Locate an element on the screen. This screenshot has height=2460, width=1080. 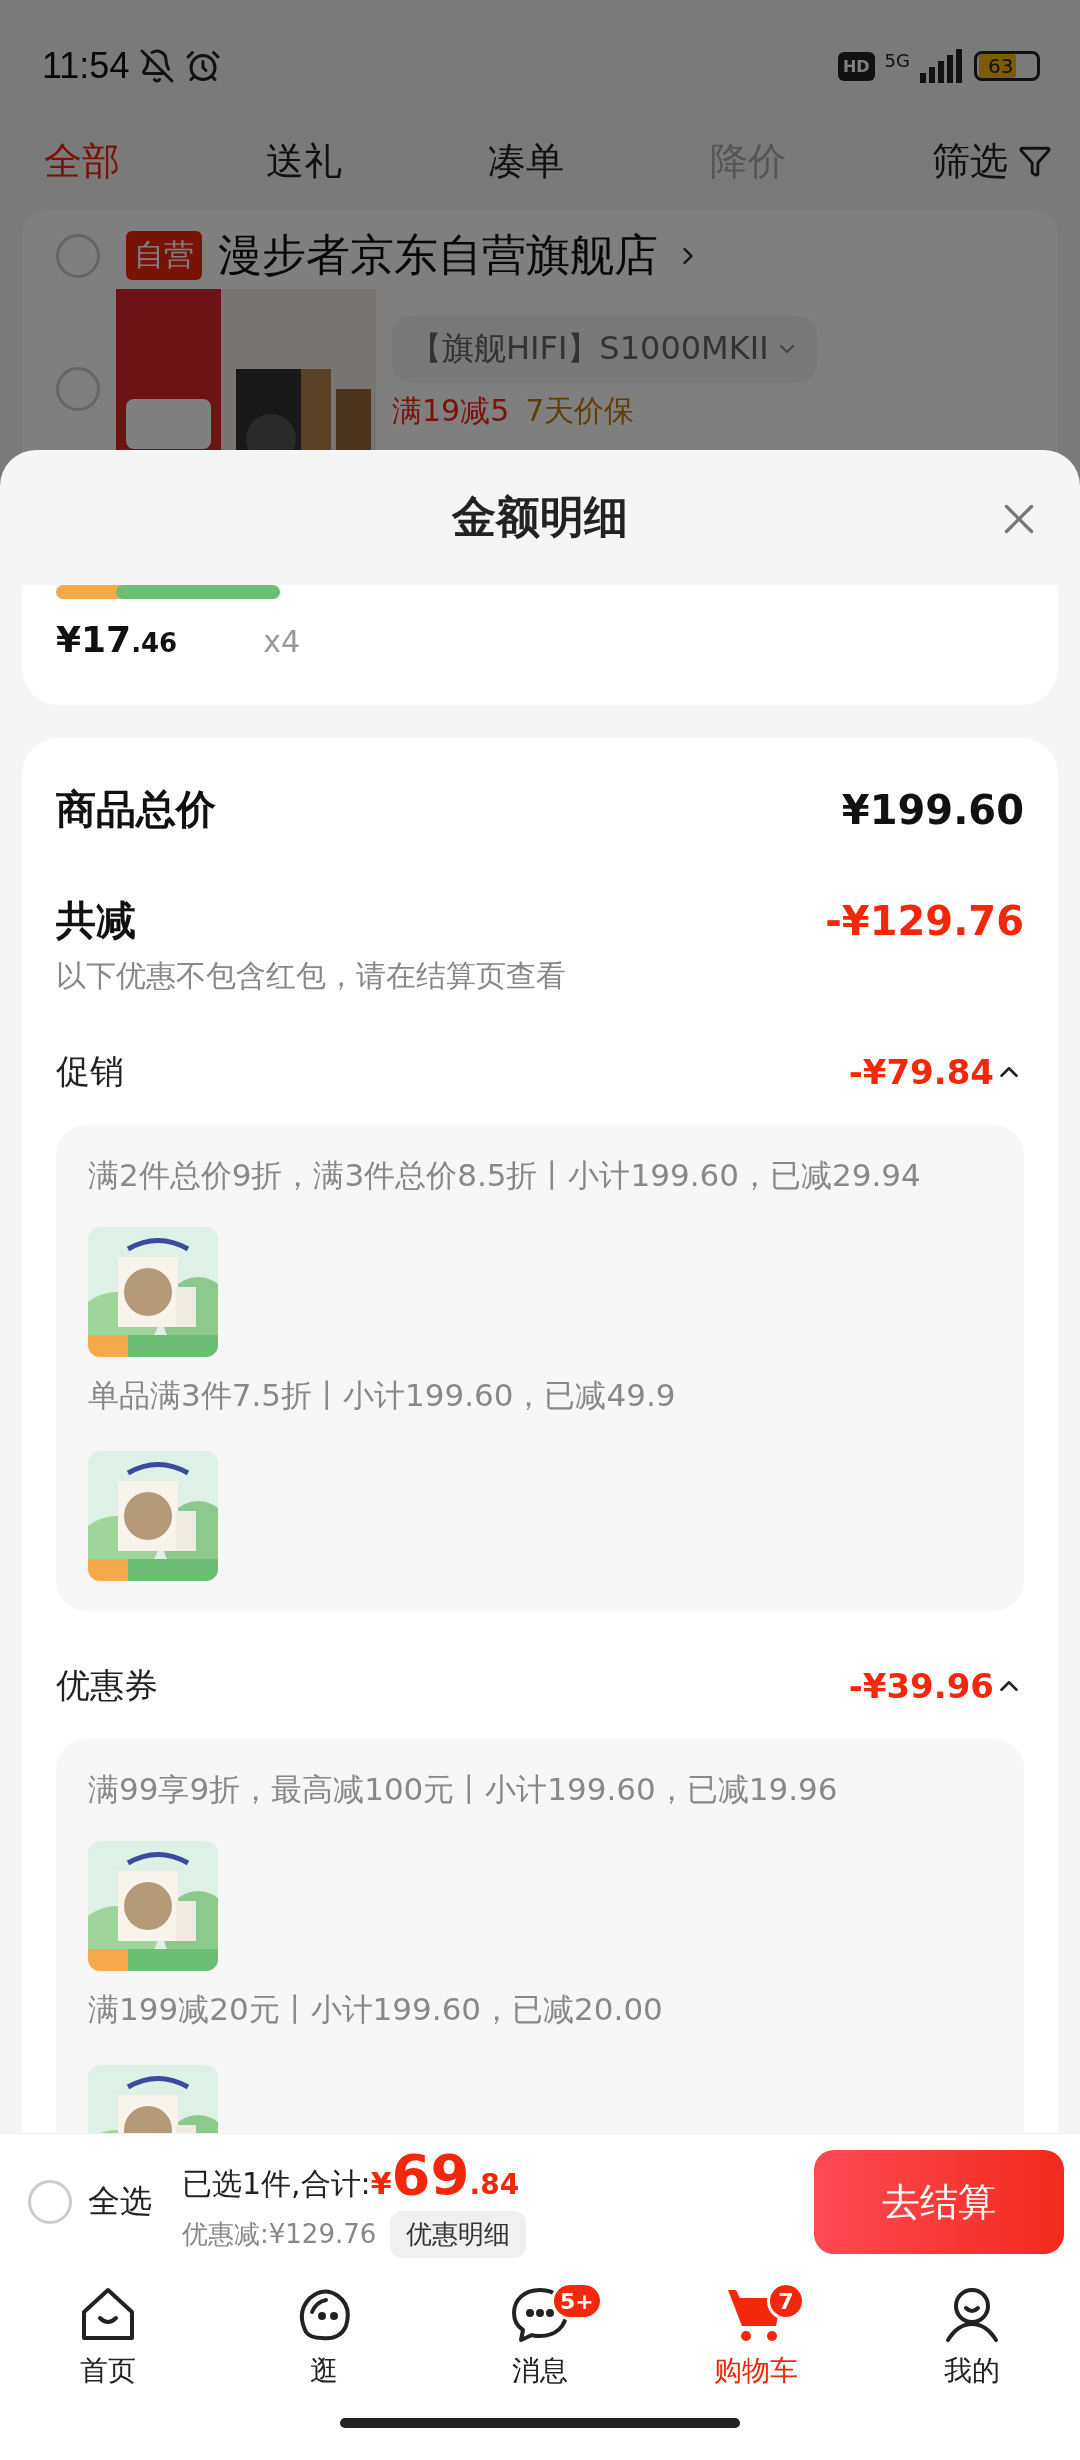
select-all-radio is located at coordinates (50, 2202).